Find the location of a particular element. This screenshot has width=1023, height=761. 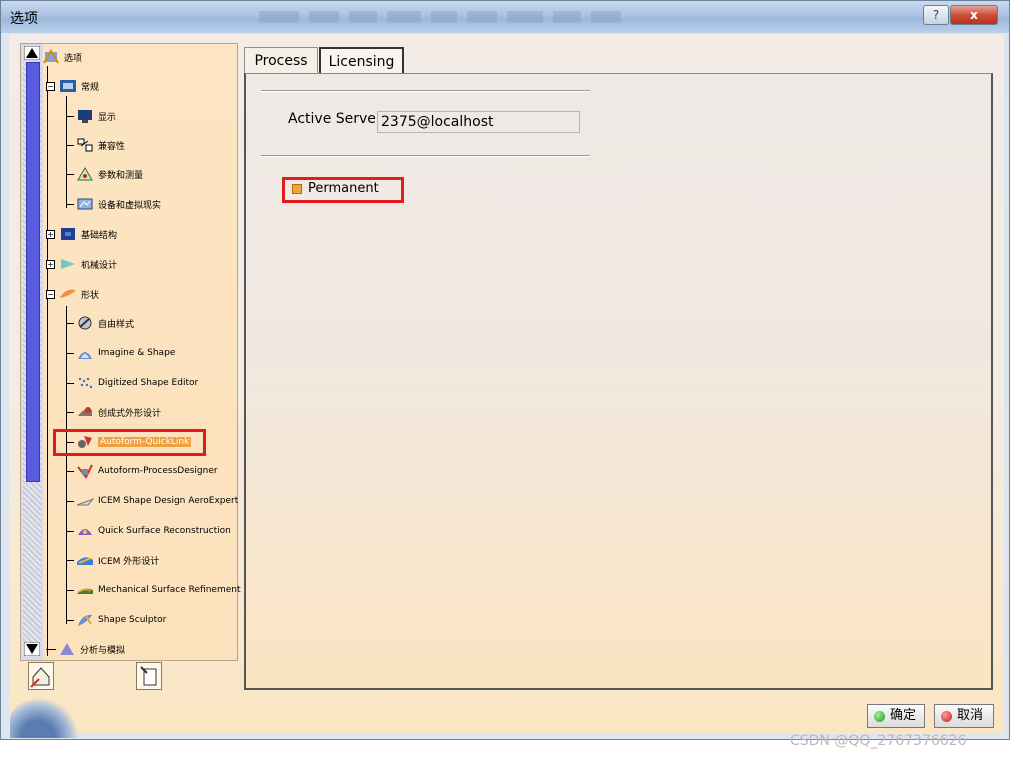

tree-item-digitized-shape: Digitized Shape Editor is located at coordinates (132, 383).